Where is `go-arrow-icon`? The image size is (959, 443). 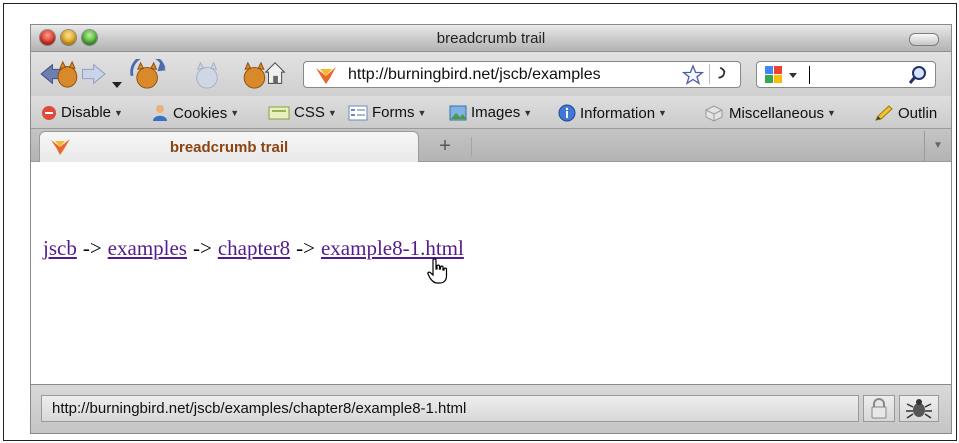 go-arrow-icon is located at coordinates (722, 74).